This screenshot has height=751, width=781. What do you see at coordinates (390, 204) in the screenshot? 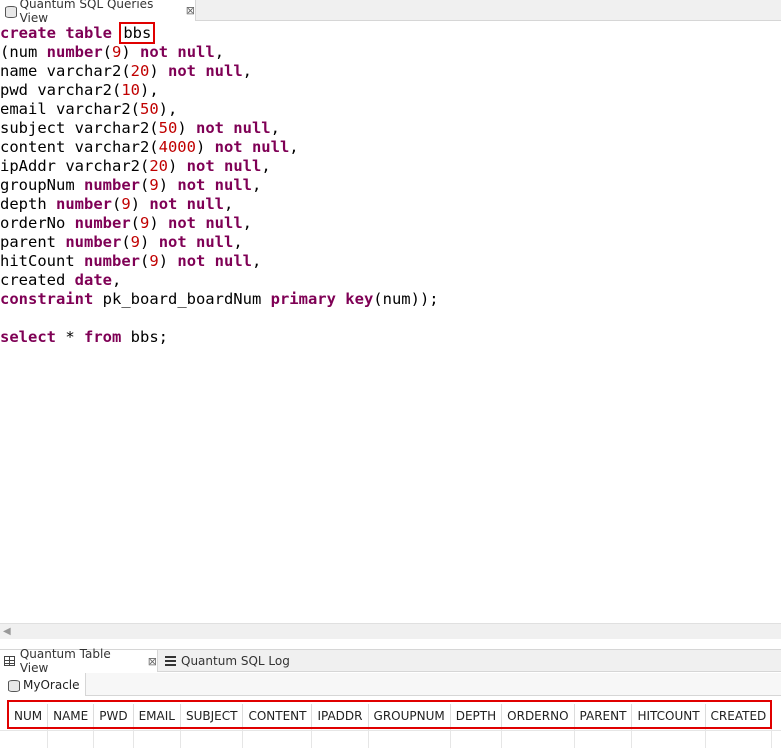
I see `code-line: depth number(9) not null,` at bounding box center [390, 204].